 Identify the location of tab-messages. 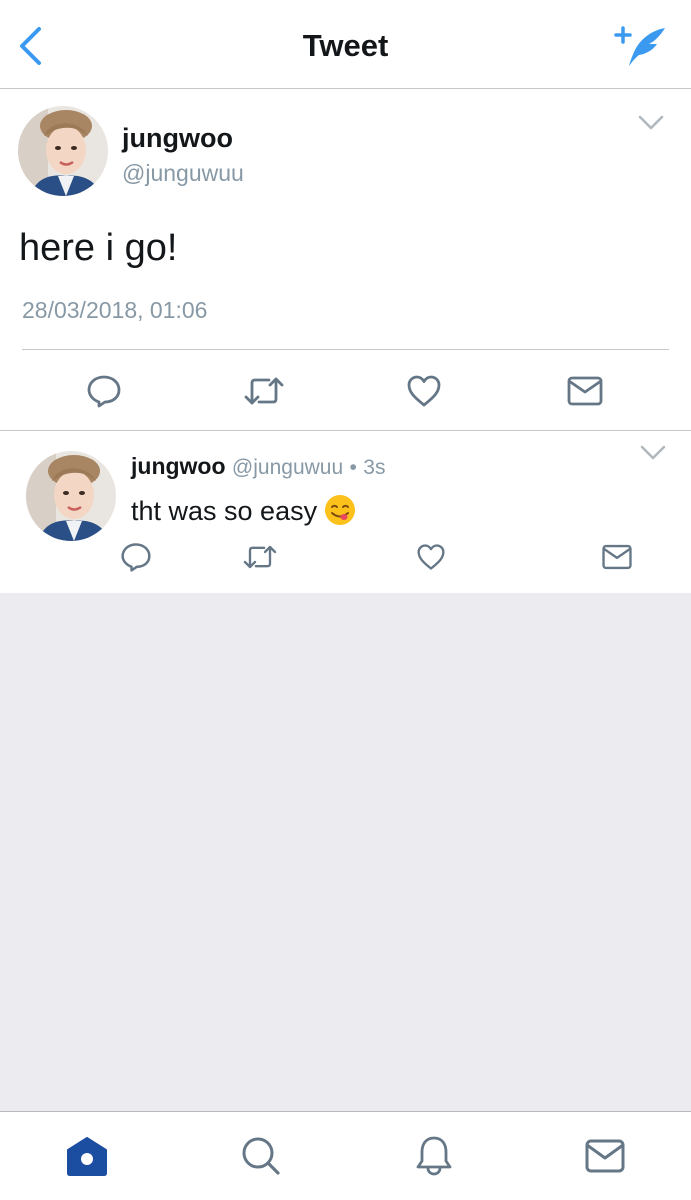
(605, 1156).